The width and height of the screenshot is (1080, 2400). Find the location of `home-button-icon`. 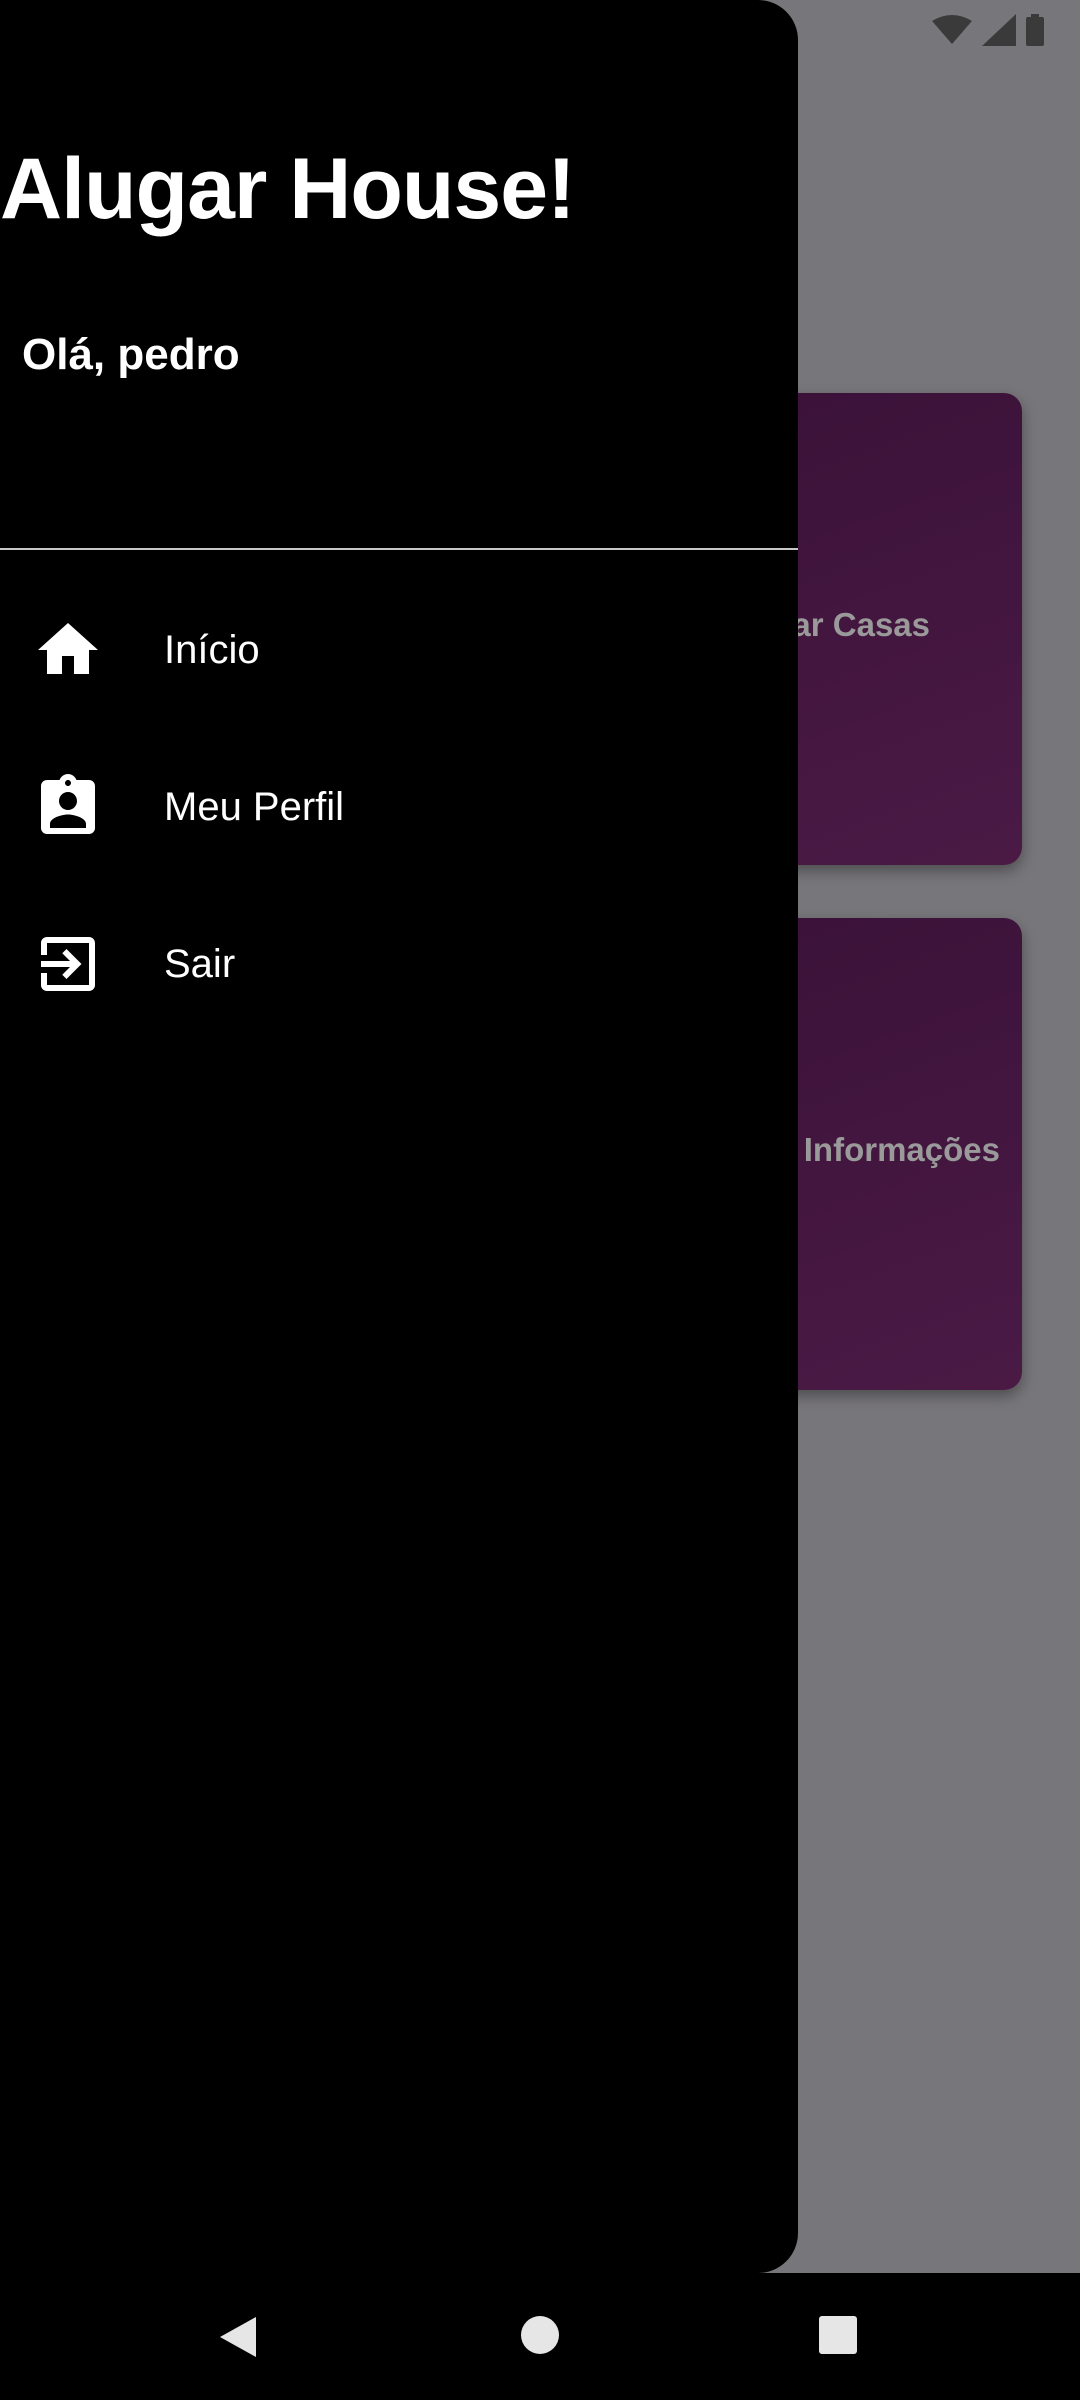

home-button-icon is located at coordinates (540, 2335).